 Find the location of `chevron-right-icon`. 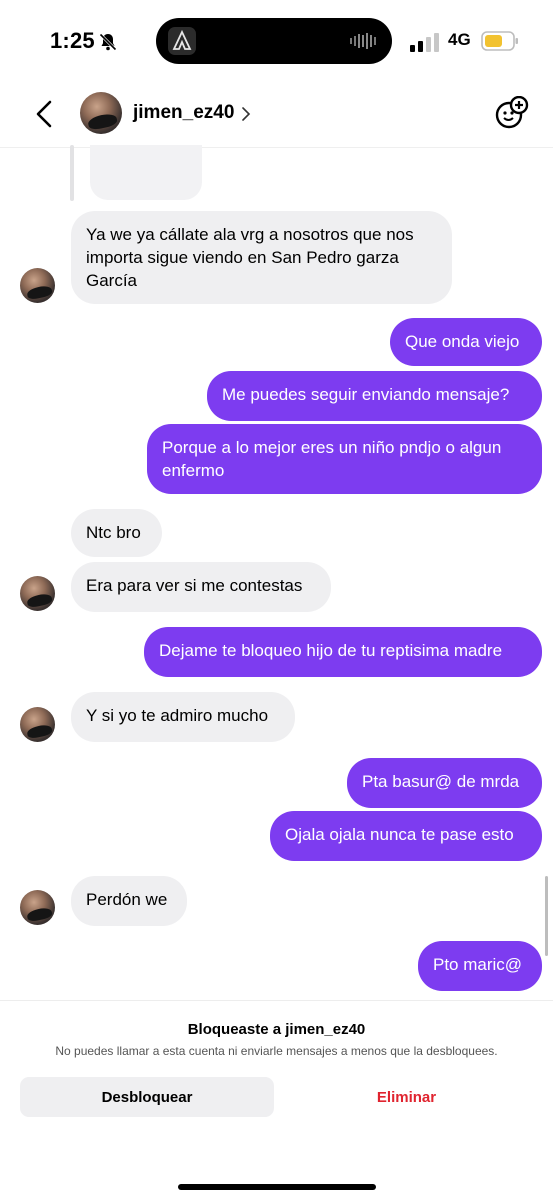

chevron-right-icon is located at coordinates (246, 114).